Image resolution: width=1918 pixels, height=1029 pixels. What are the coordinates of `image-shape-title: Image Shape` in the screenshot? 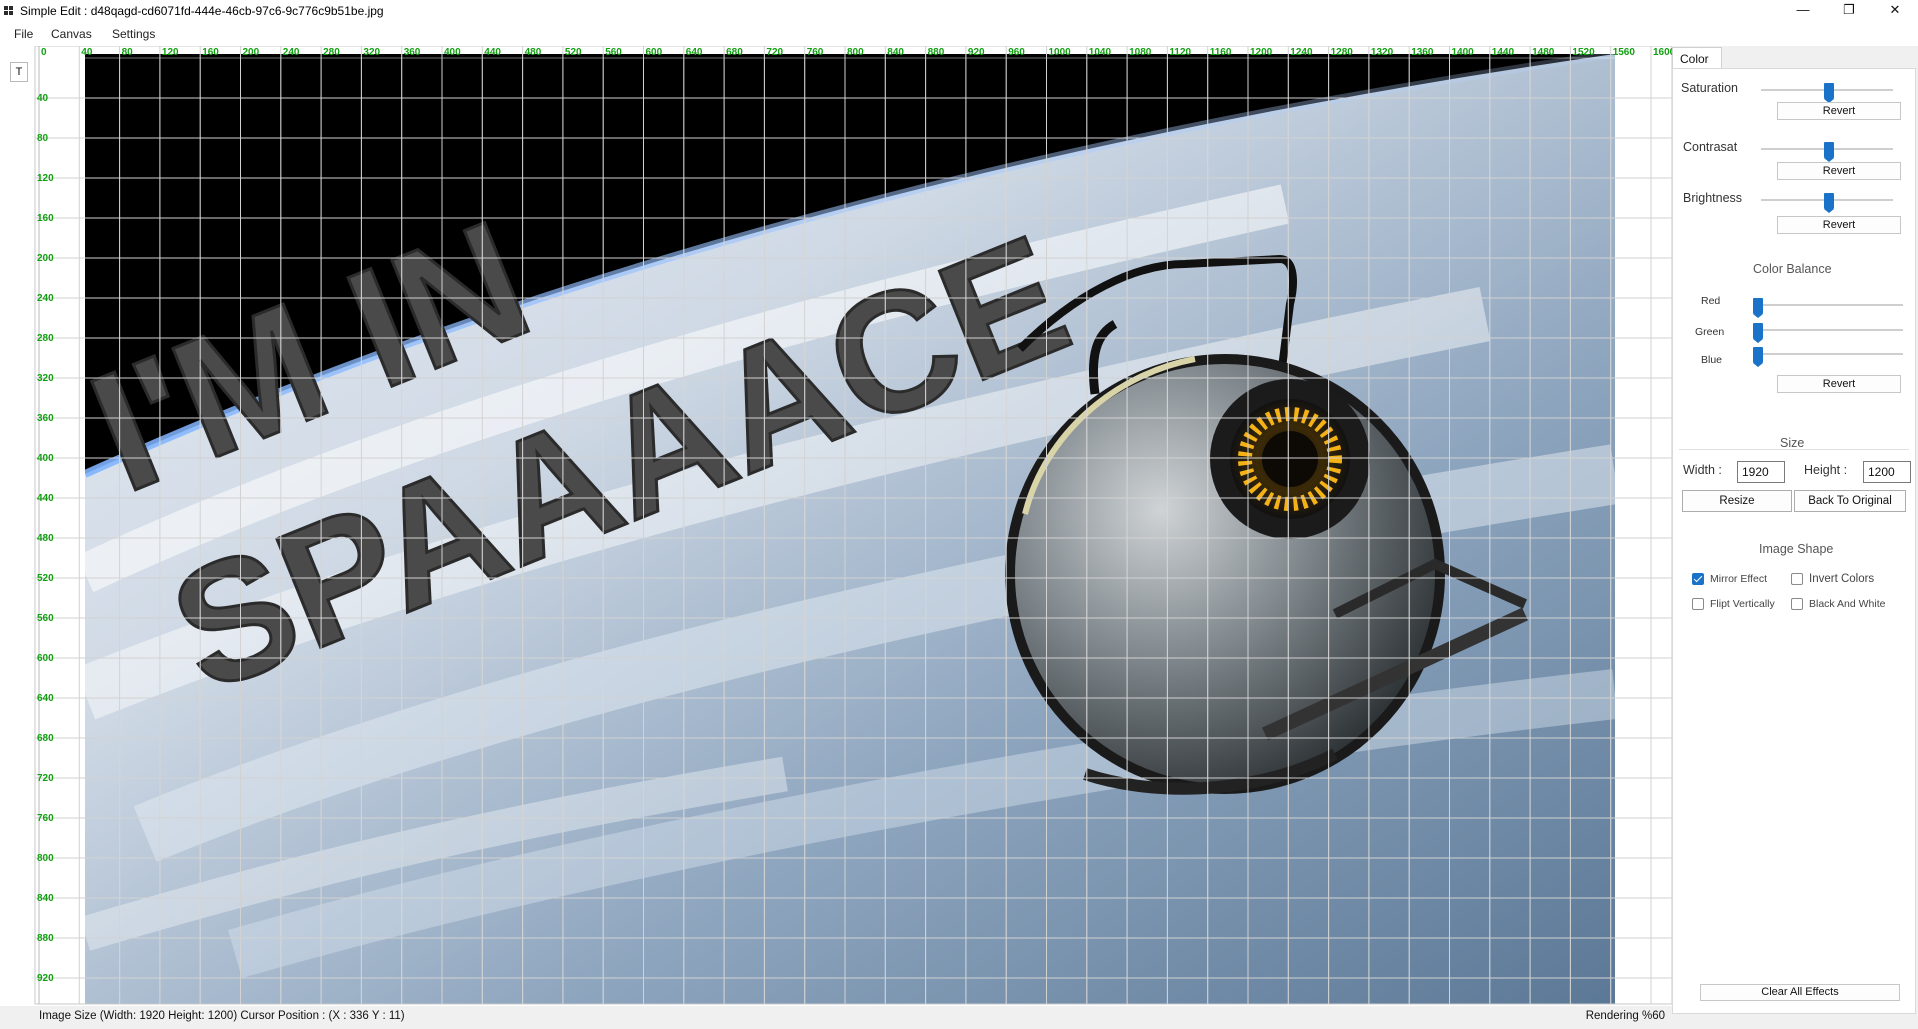 It's located at (1796, 549).